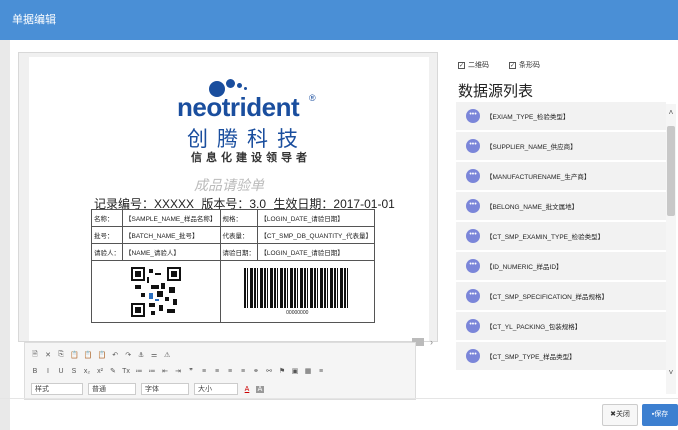  I want to click on paste-text-button: 📋, so click(88, 355).